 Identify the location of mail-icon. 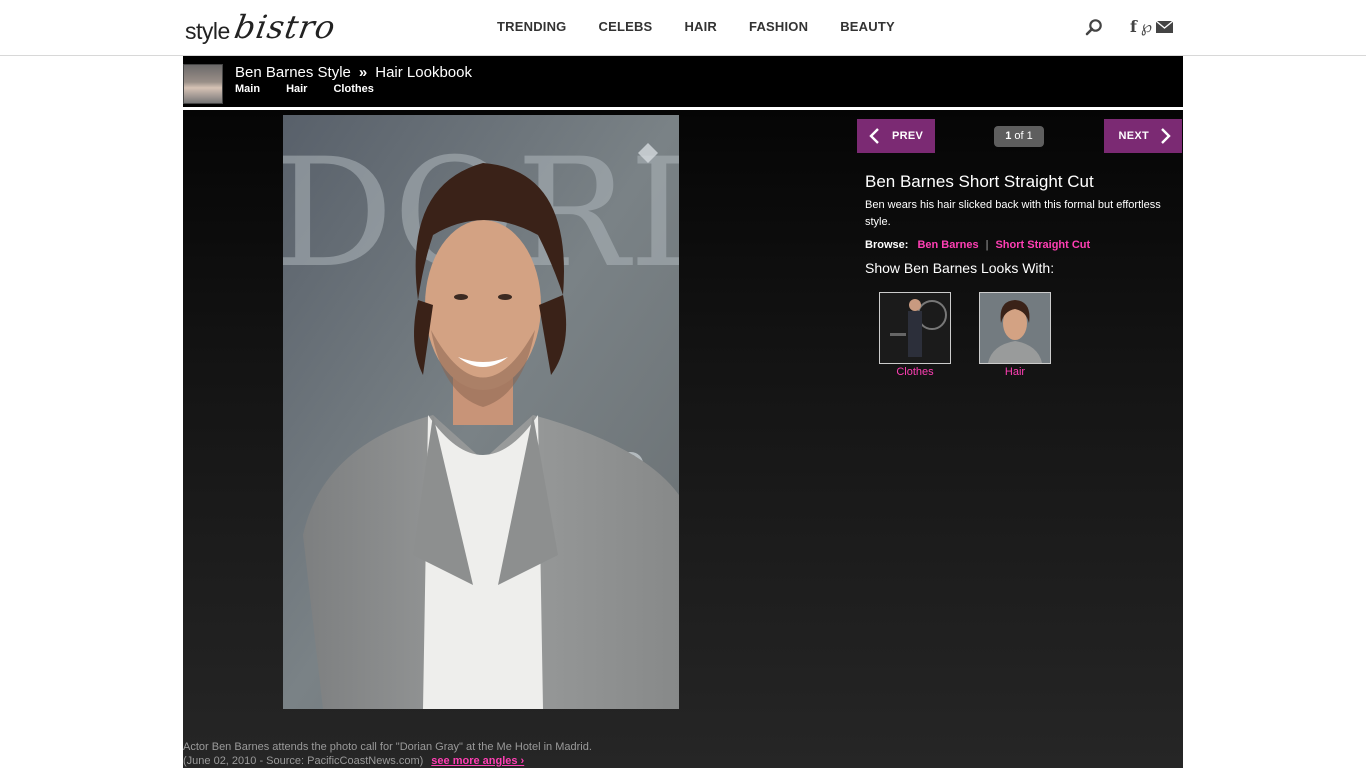
(1165, 27).